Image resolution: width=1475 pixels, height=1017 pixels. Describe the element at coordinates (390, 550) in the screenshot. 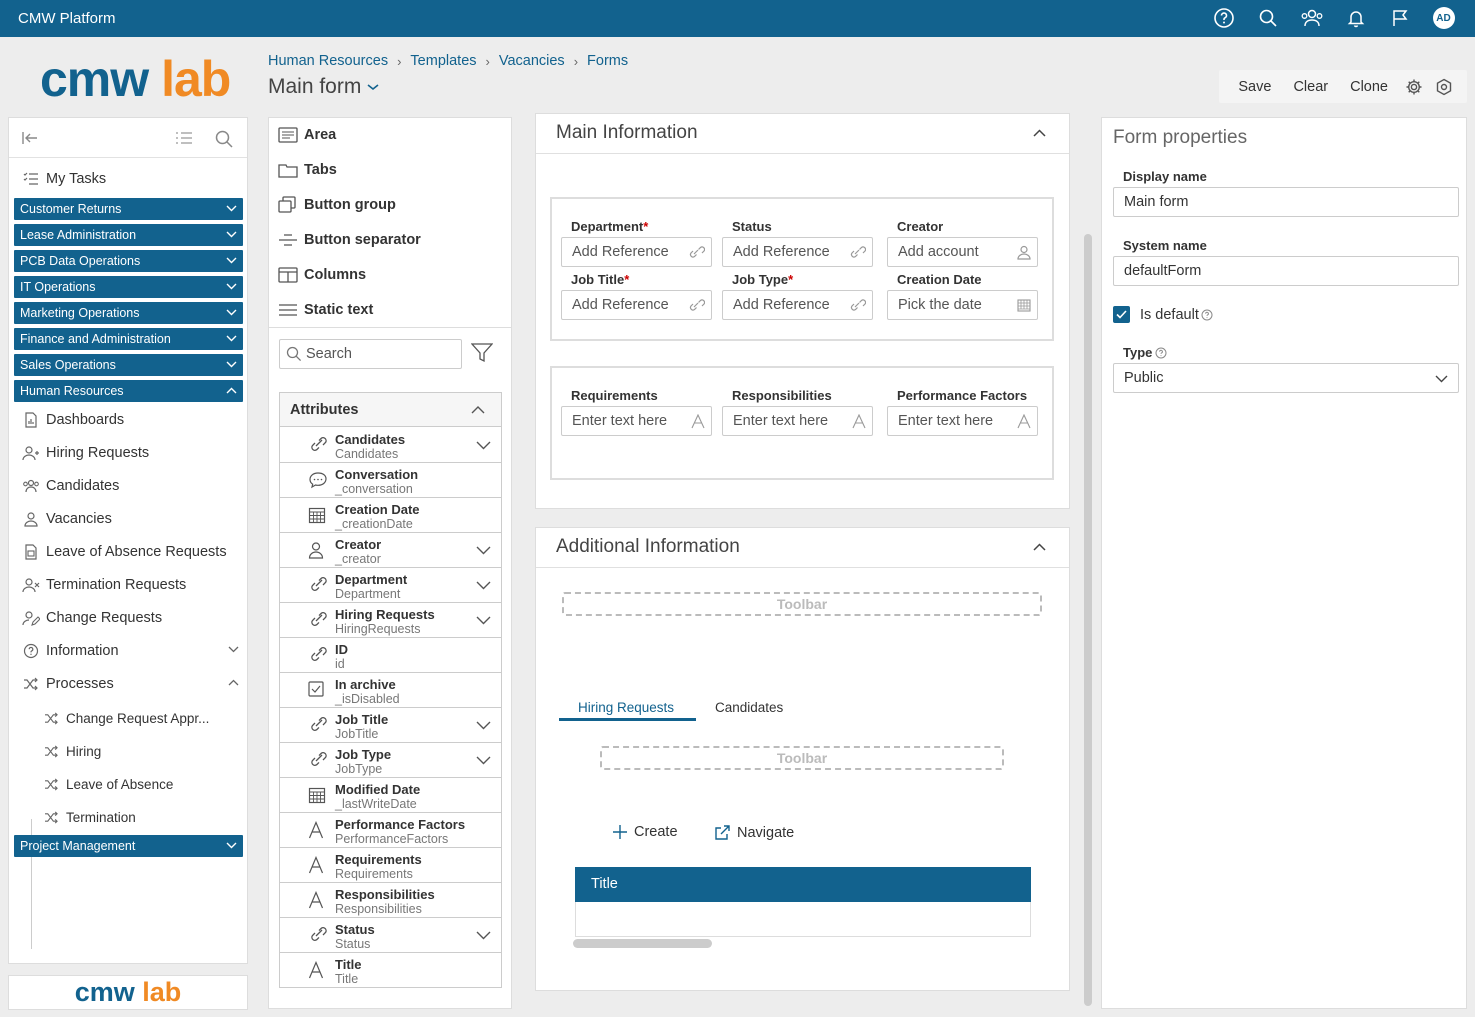

I see `attribute-row-creator: Creator _creator` at that location.